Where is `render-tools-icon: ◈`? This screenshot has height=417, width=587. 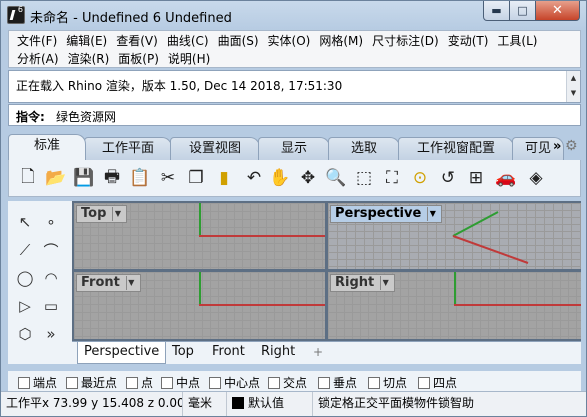
render-tools-icon: ◈ is located at coordinates (536, 178).